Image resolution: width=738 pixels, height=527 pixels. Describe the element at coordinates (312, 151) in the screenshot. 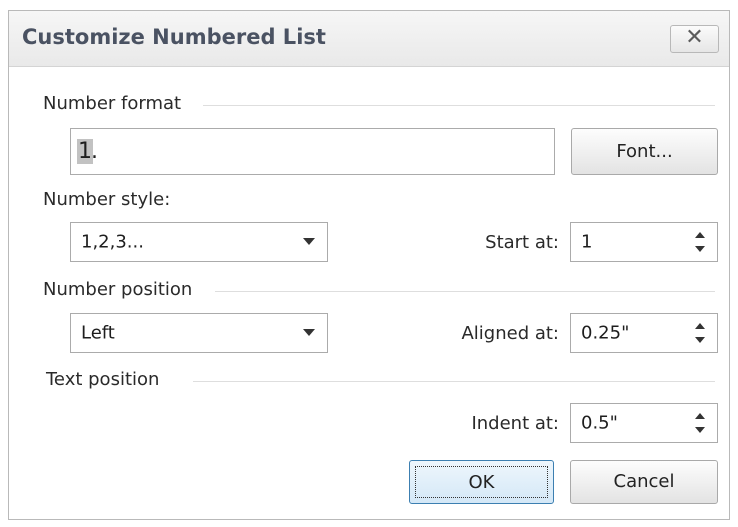

I see `number-format-input: 1.` at that location.